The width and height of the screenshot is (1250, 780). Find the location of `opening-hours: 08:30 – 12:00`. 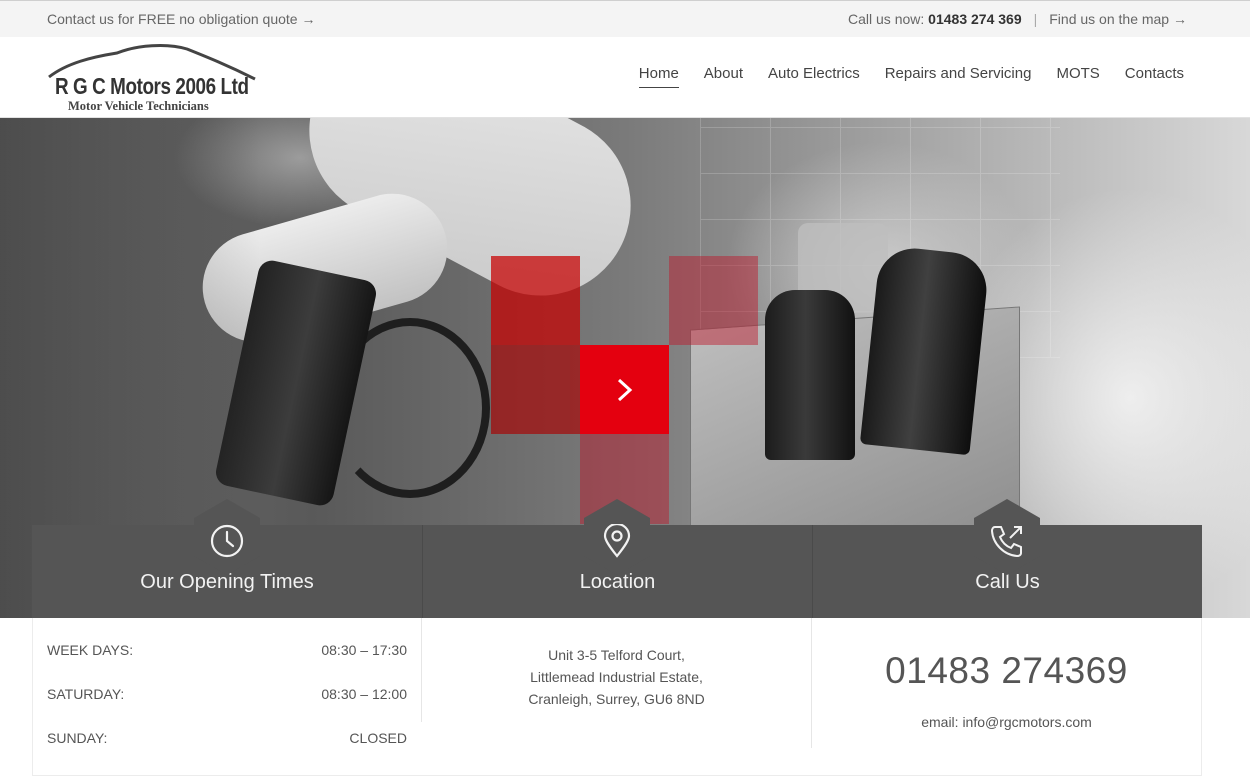

opening-hours: 08:30 – 12:00 is located at coordinates (364, 694).